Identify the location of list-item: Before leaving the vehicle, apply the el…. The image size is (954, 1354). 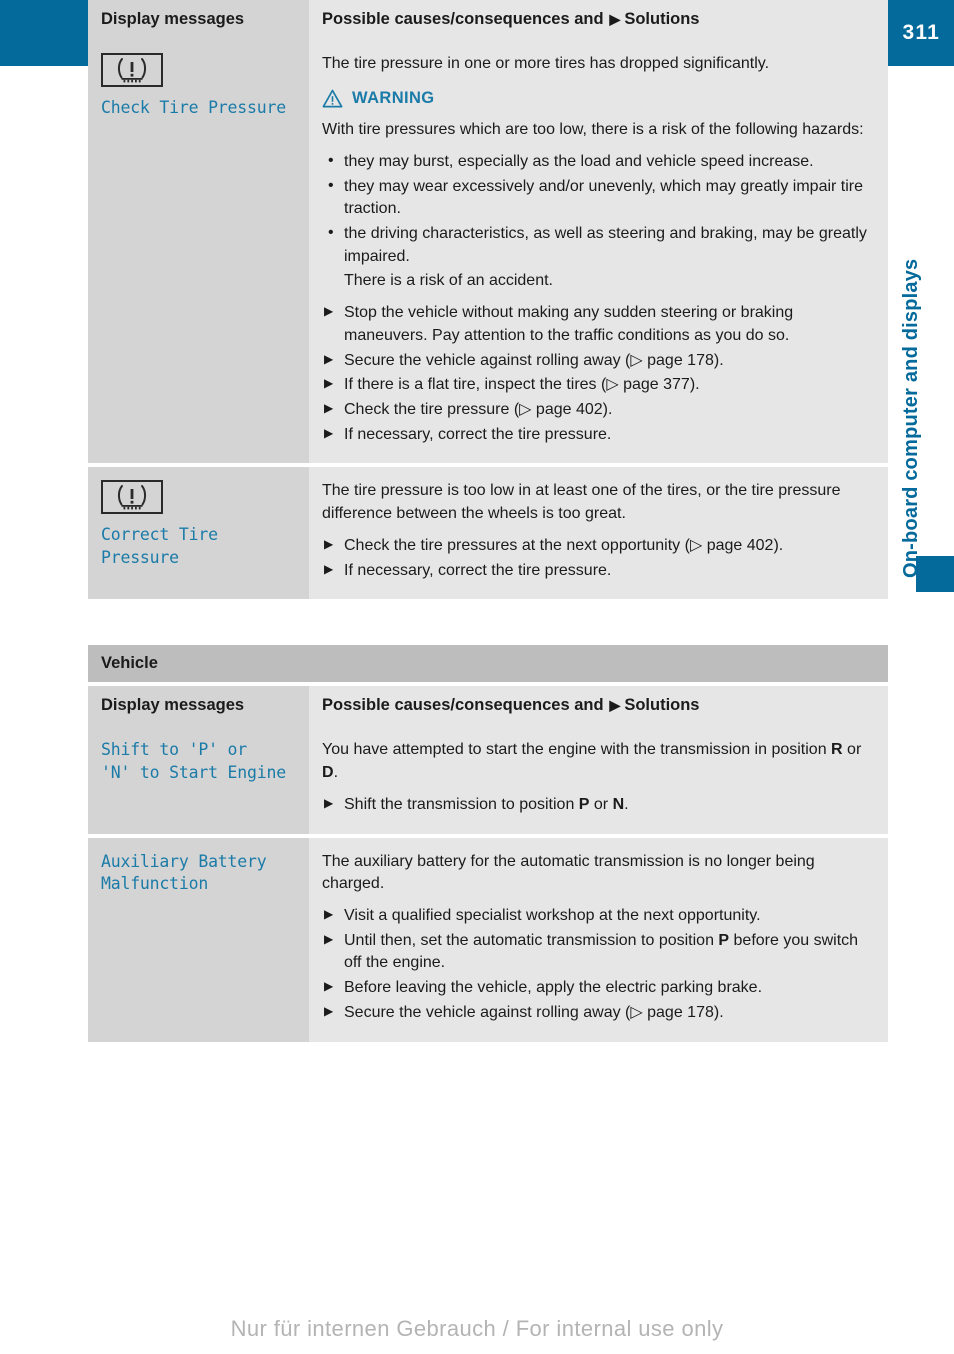
(598, 988).